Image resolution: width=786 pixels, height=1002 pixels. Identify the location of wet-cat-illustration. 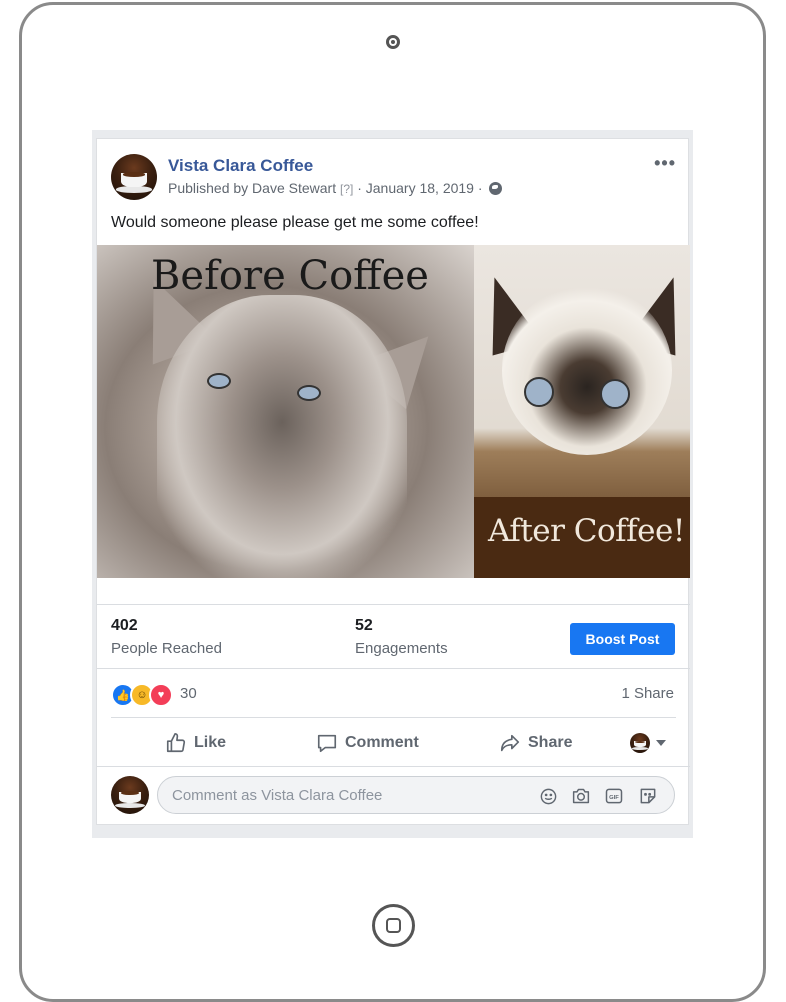
(282, 436).